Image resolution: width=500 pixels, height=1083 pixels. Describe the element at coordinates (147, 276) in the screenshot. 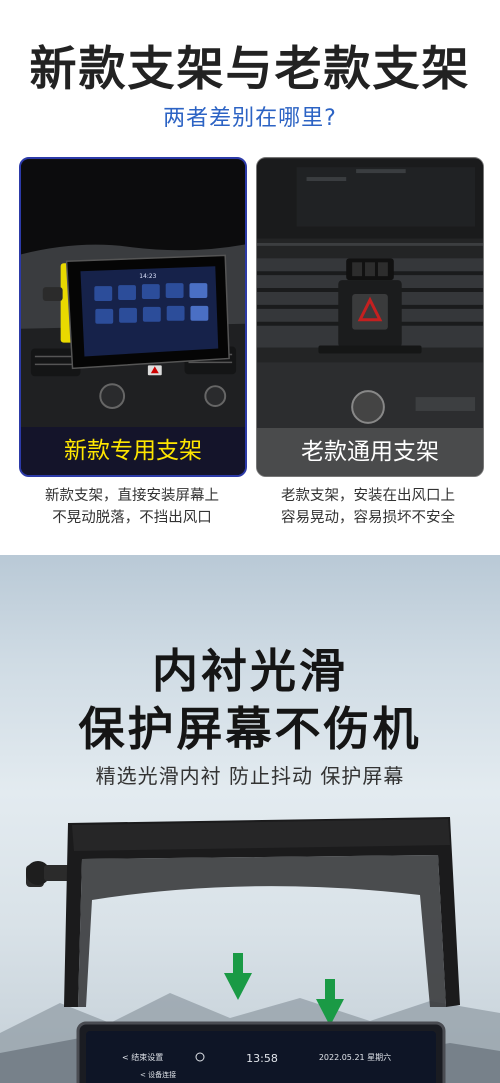

I see `new-card-screen-time: 14:23` at that location.